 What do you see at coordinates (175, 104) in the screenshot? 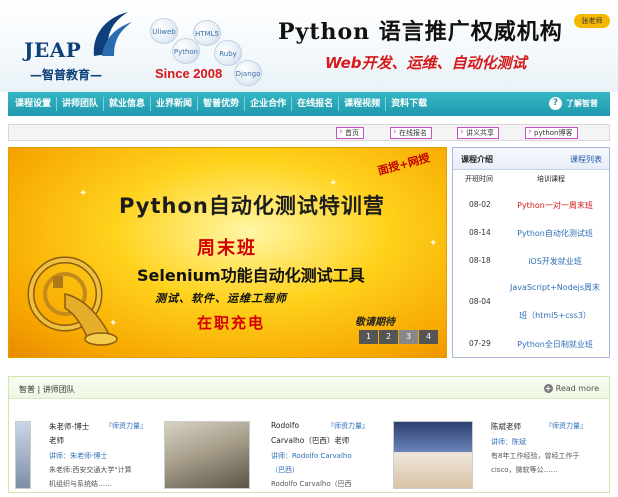
I see `nav-item-news: 业界新闻` at bounding box center [175, 104].